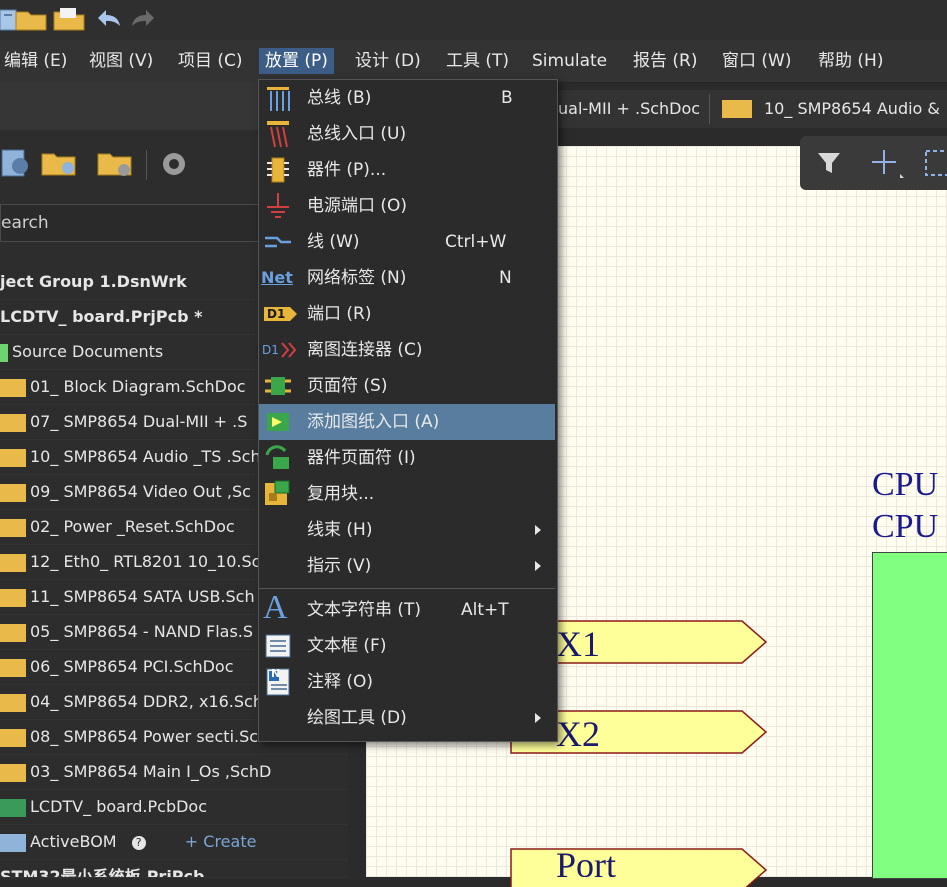 This screenshot has height=887, width=947. Describe the element at coordinates (17, 163) in the screenshot. I see `project-options-icon` at that location.